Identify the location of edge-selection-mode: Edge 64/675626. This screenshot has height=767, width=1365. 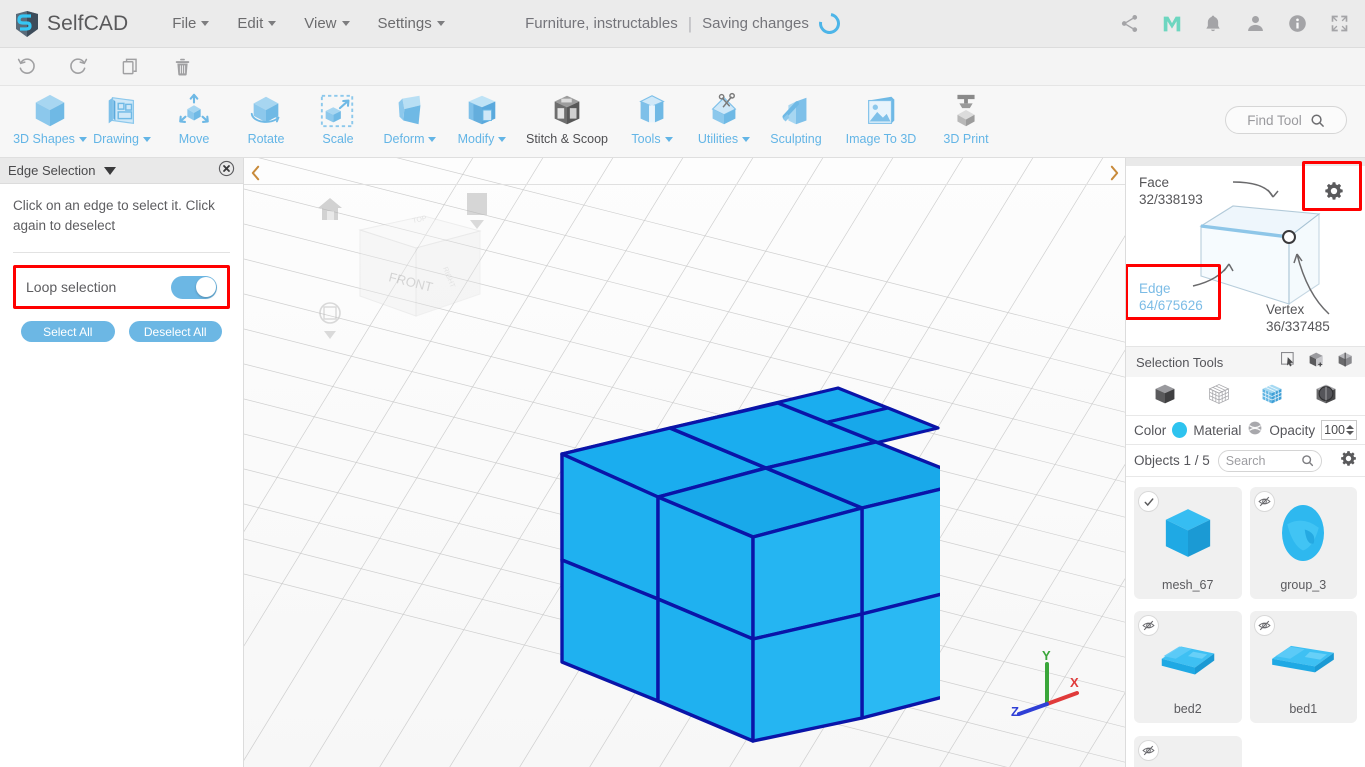
(1171, 297).